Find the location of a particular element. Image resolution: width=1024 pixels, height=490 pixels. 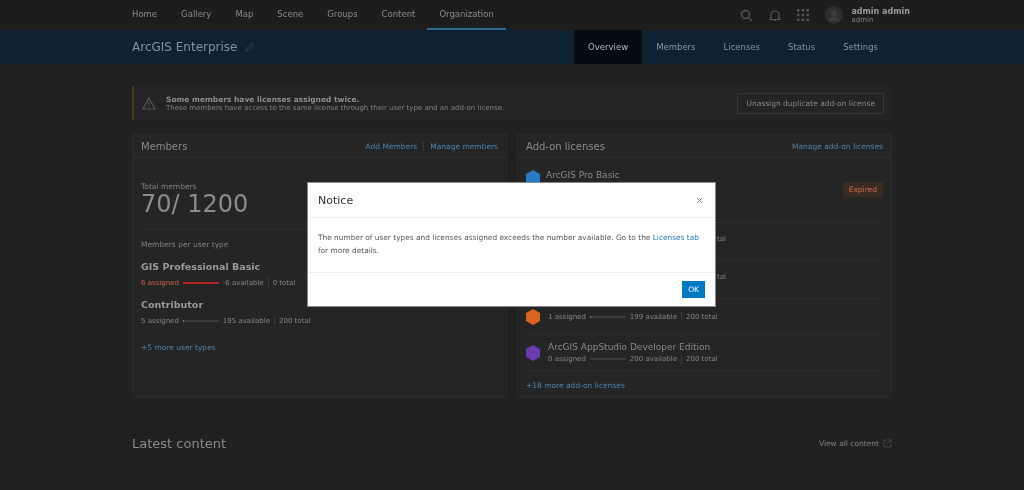

section-tab: Members is located at coordinates (676, 47).